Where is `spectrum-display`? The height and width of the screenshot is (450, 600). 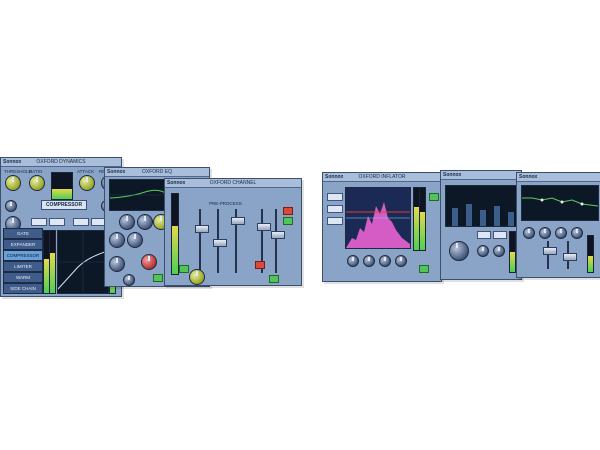 spectrum-display is located at coordinates (378, 218).